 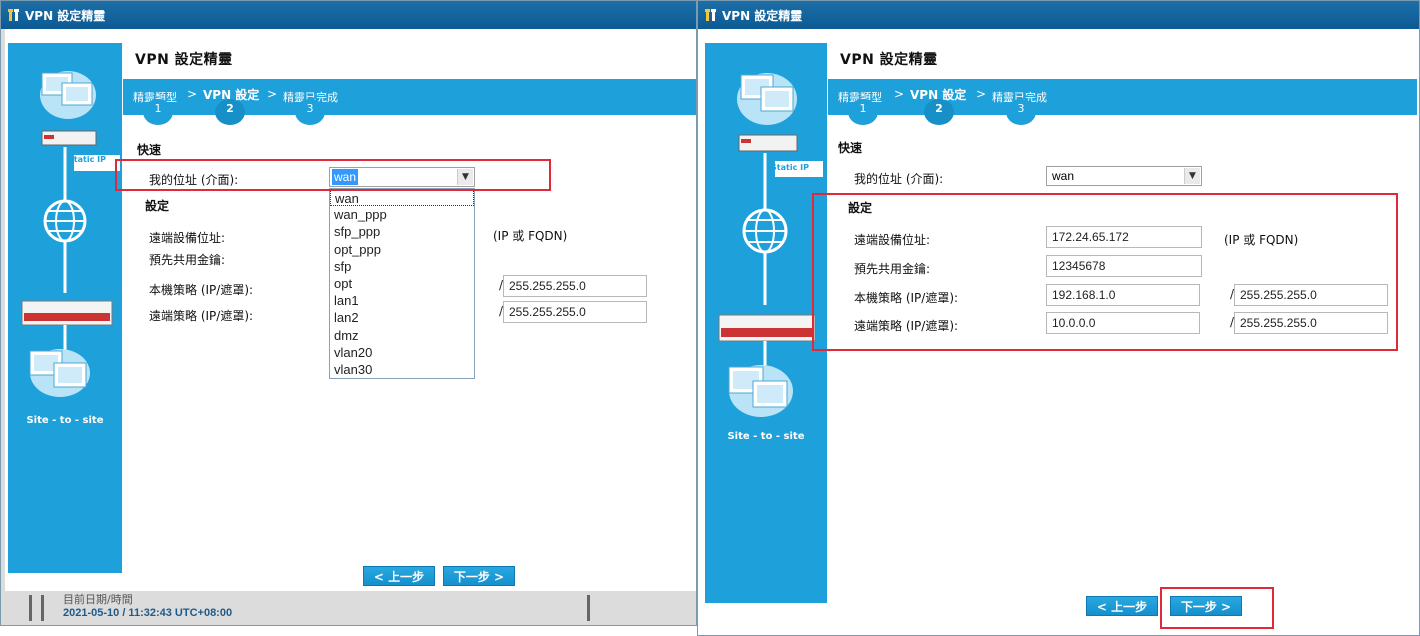 What do you see at coordinates (575, 286) in the screenshot?
I see `local-mask-input: 255.255.255.0` at bounding box center [575, 286].